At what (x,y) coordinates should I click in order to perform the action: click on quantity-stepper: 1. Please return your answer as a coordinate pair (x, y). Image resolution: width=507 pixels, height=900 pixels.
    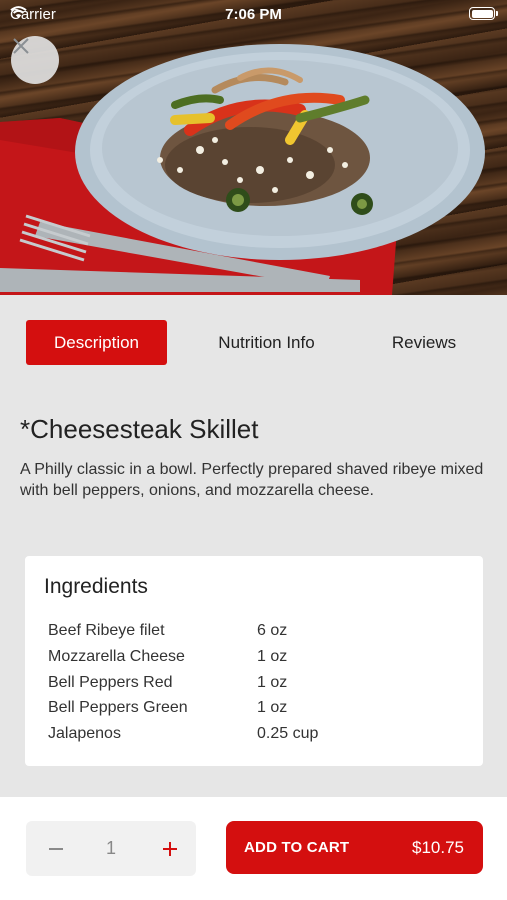
    Looking at the image, I should click on (111, 848).